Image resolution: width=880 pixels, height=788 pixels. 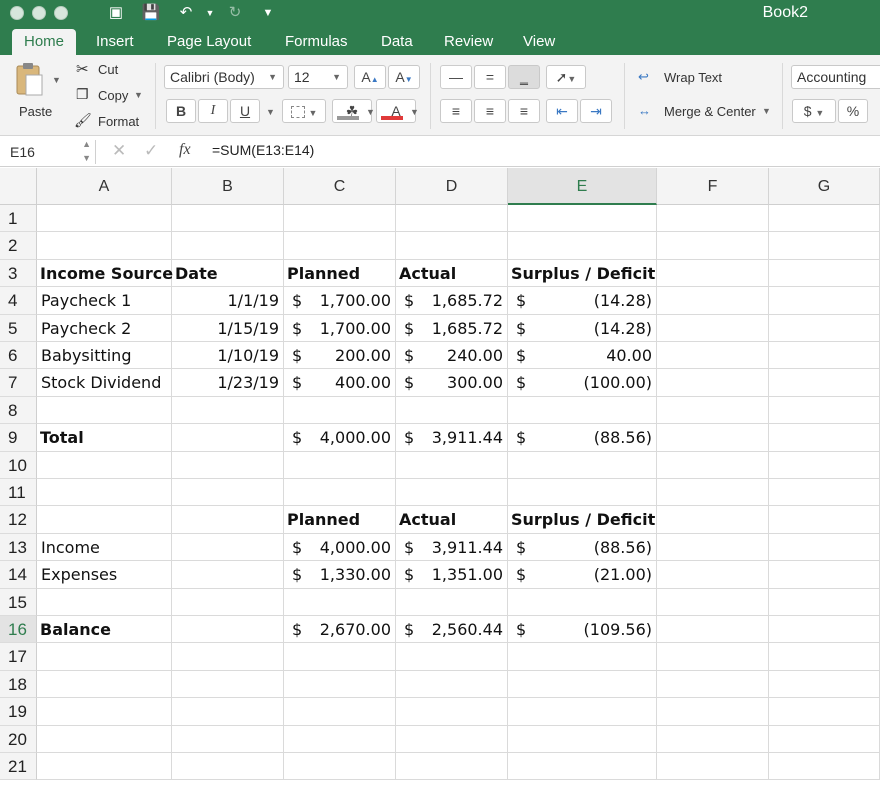 What do you see at coordinates (340, 301) in the screenshot?
I see `cell-c4: $1,700.00` at bounding box center [340, 301].